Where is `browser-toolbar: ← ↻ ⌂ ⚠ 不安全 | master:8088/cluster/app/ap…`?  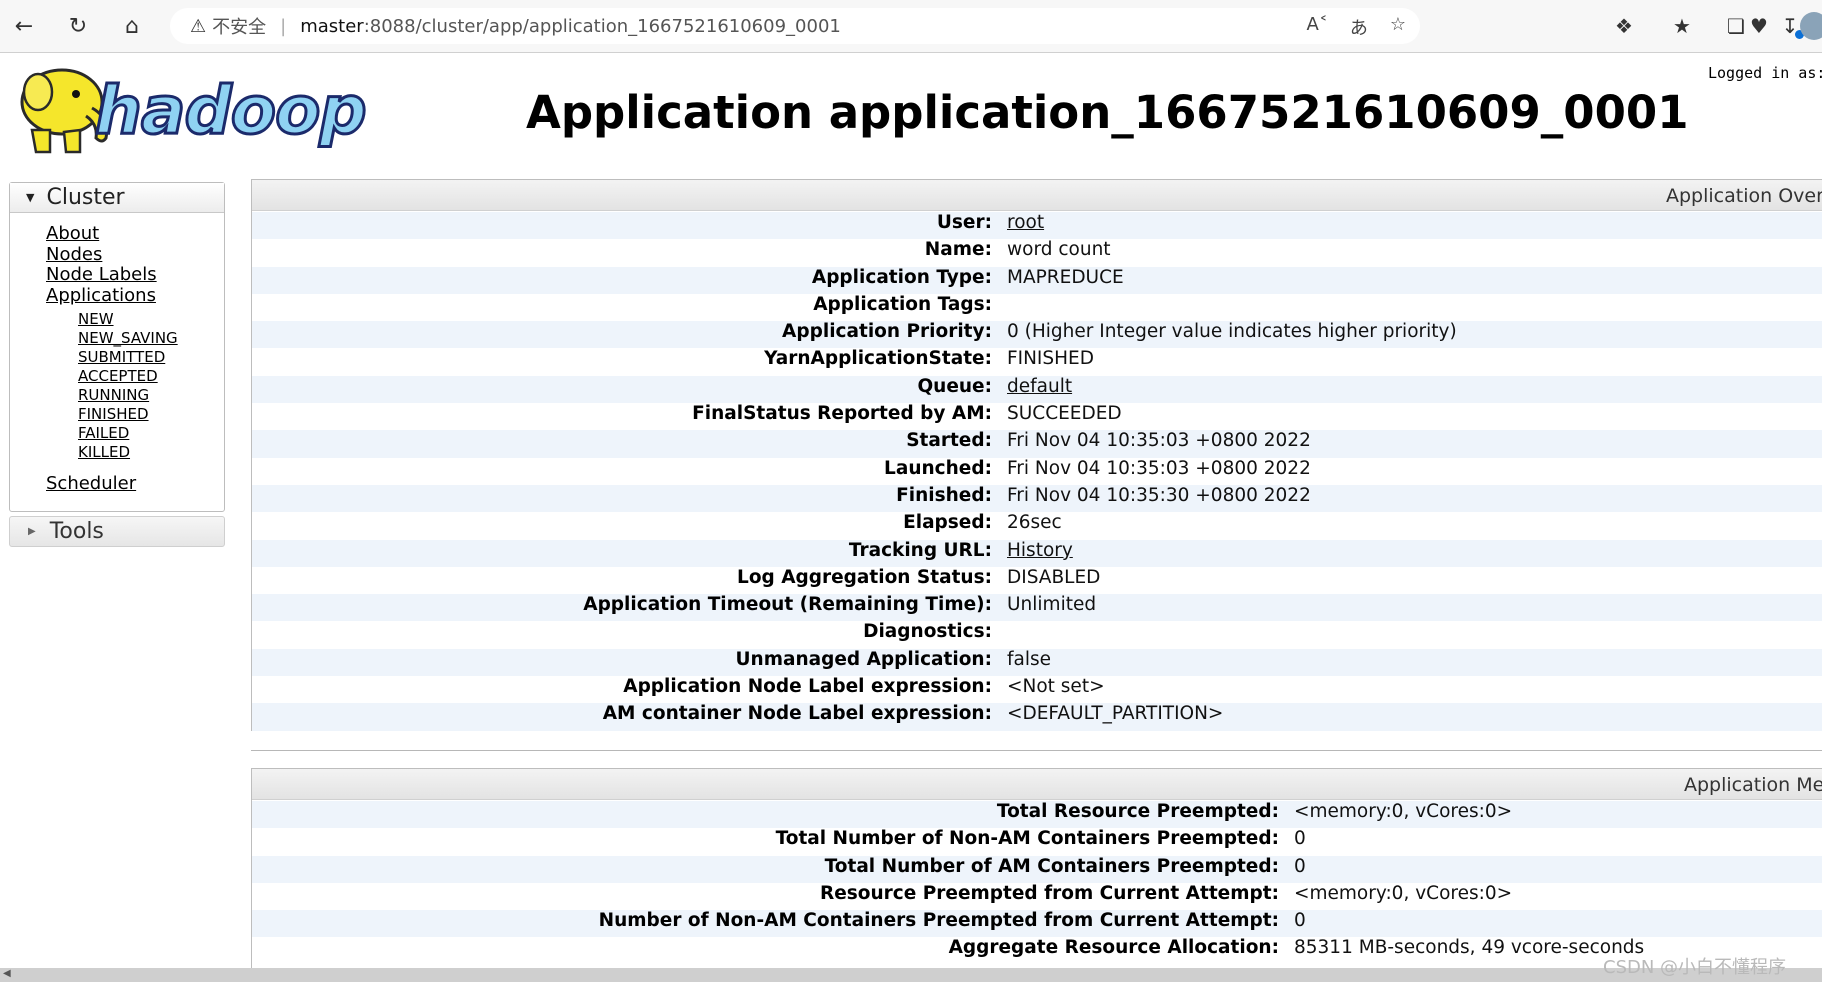 browser-toolbar: ← ↻ ⌂ ⚠ 不安全 | master:8088/cluster/app/ap… is located at coordinates (911, 26).